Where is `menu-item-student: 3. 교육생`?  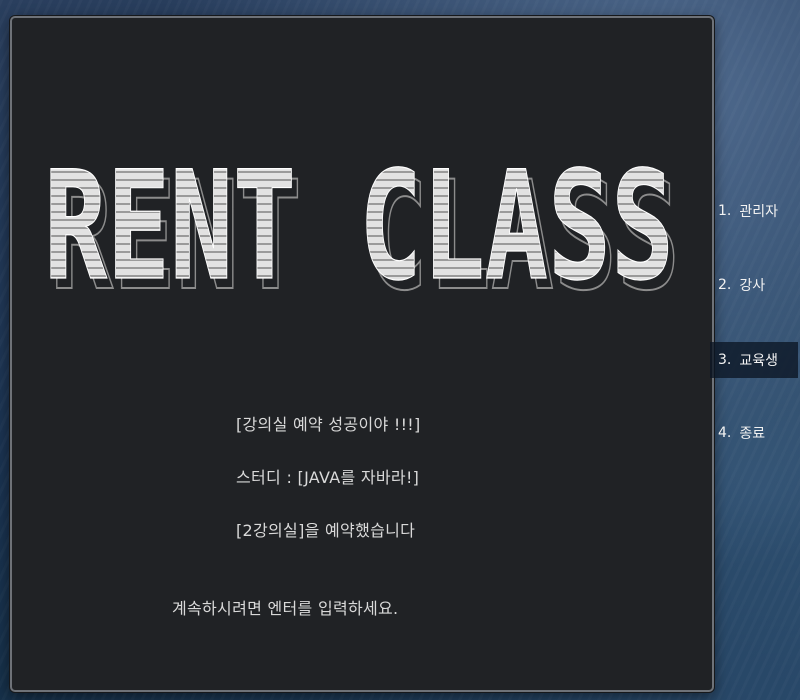 menu-item-student: 3. 교육생 is located at coordinates (754, 360).